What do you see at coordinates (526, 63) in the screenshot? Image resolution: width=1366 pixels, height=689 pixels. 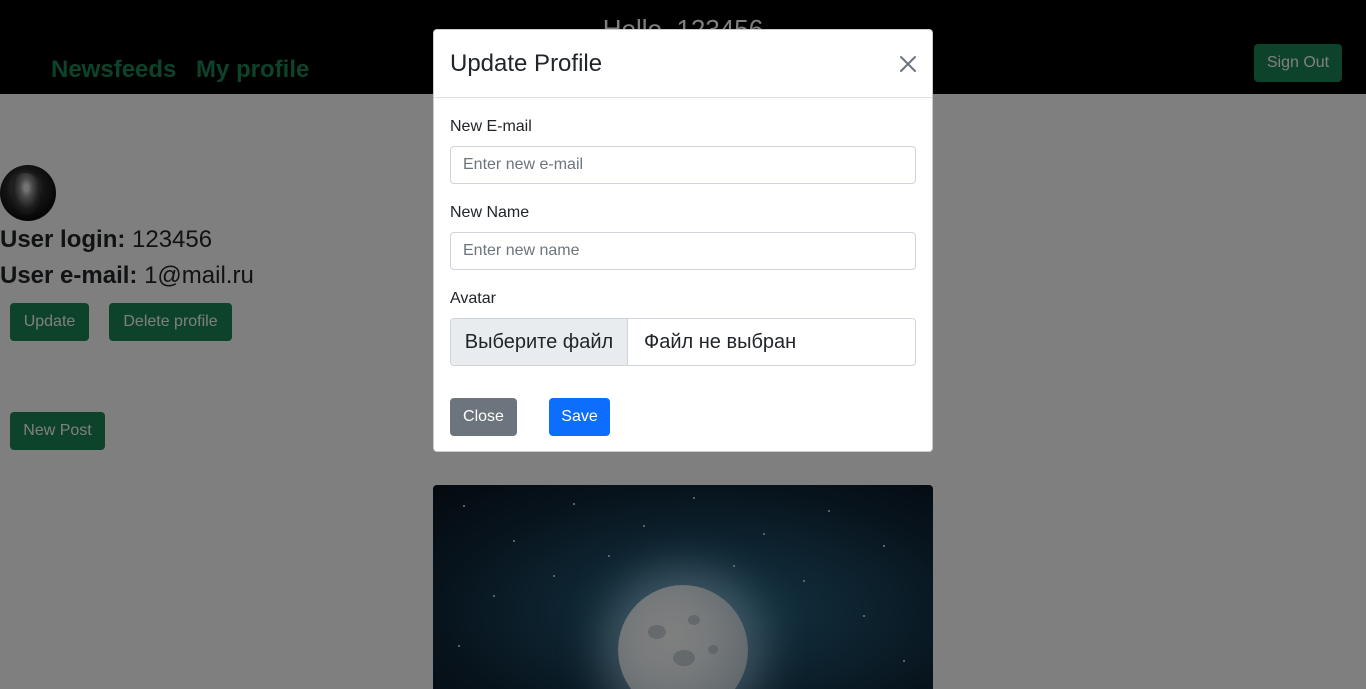 I see `modal-title: Update Profile` at bounding box center [526, 63].